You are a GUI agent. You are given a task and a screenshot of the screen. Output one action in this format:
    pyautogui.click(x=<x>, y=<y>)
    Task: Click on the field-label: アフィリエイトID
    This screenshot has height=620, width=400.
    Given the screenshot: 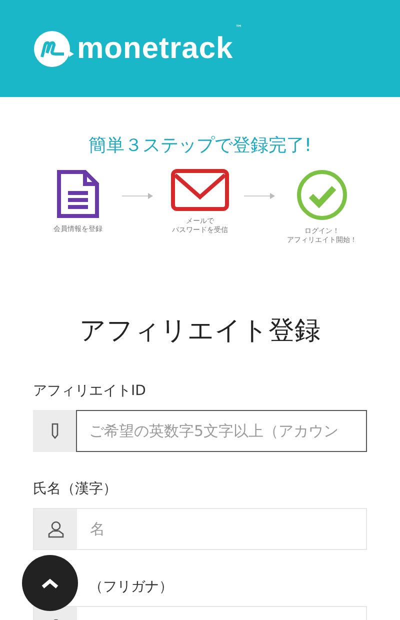 What is the action you would take?
    pyautogui.click(x=89, y=391)
    